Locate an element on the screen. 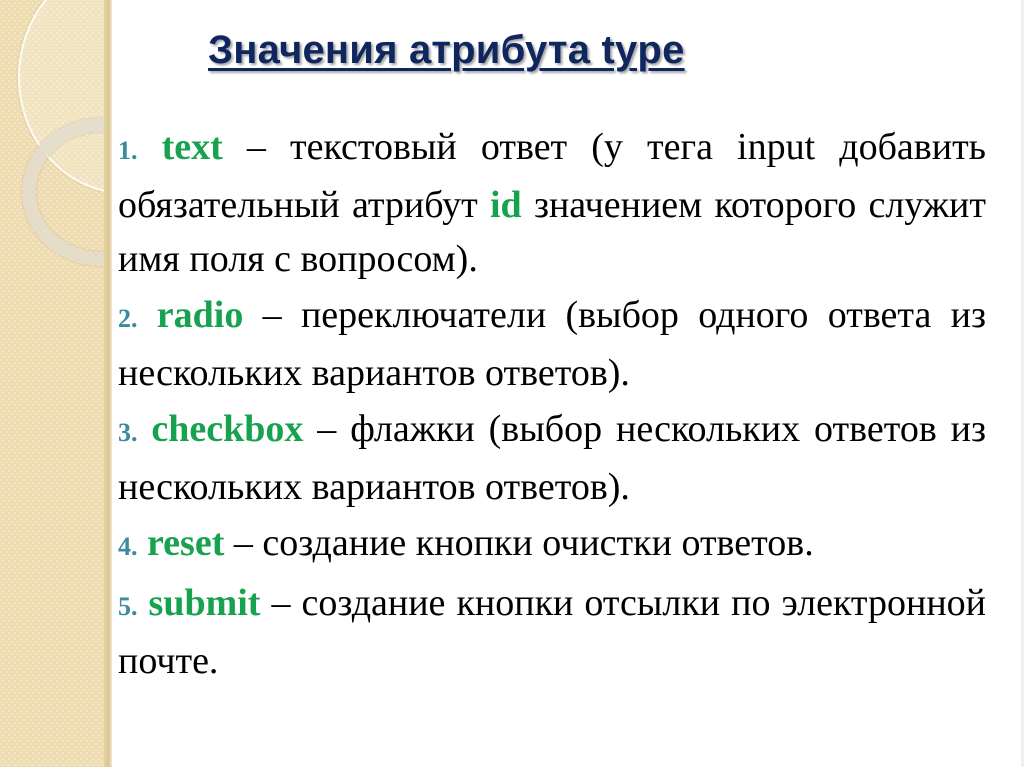 Image resolution: width=1024 pixels, height=767 pixels. item-number: 1. is located at coordinates (128, 150).